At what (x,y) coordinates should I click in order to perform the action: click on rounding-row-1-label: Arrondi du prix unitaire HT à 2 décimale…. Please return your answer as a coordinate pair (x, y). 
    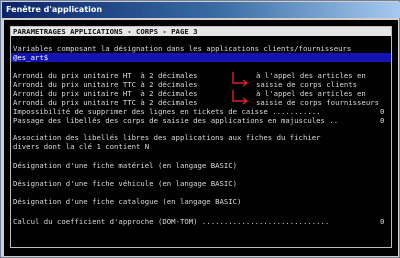
    Looking at the image, I should click on (105, 75).